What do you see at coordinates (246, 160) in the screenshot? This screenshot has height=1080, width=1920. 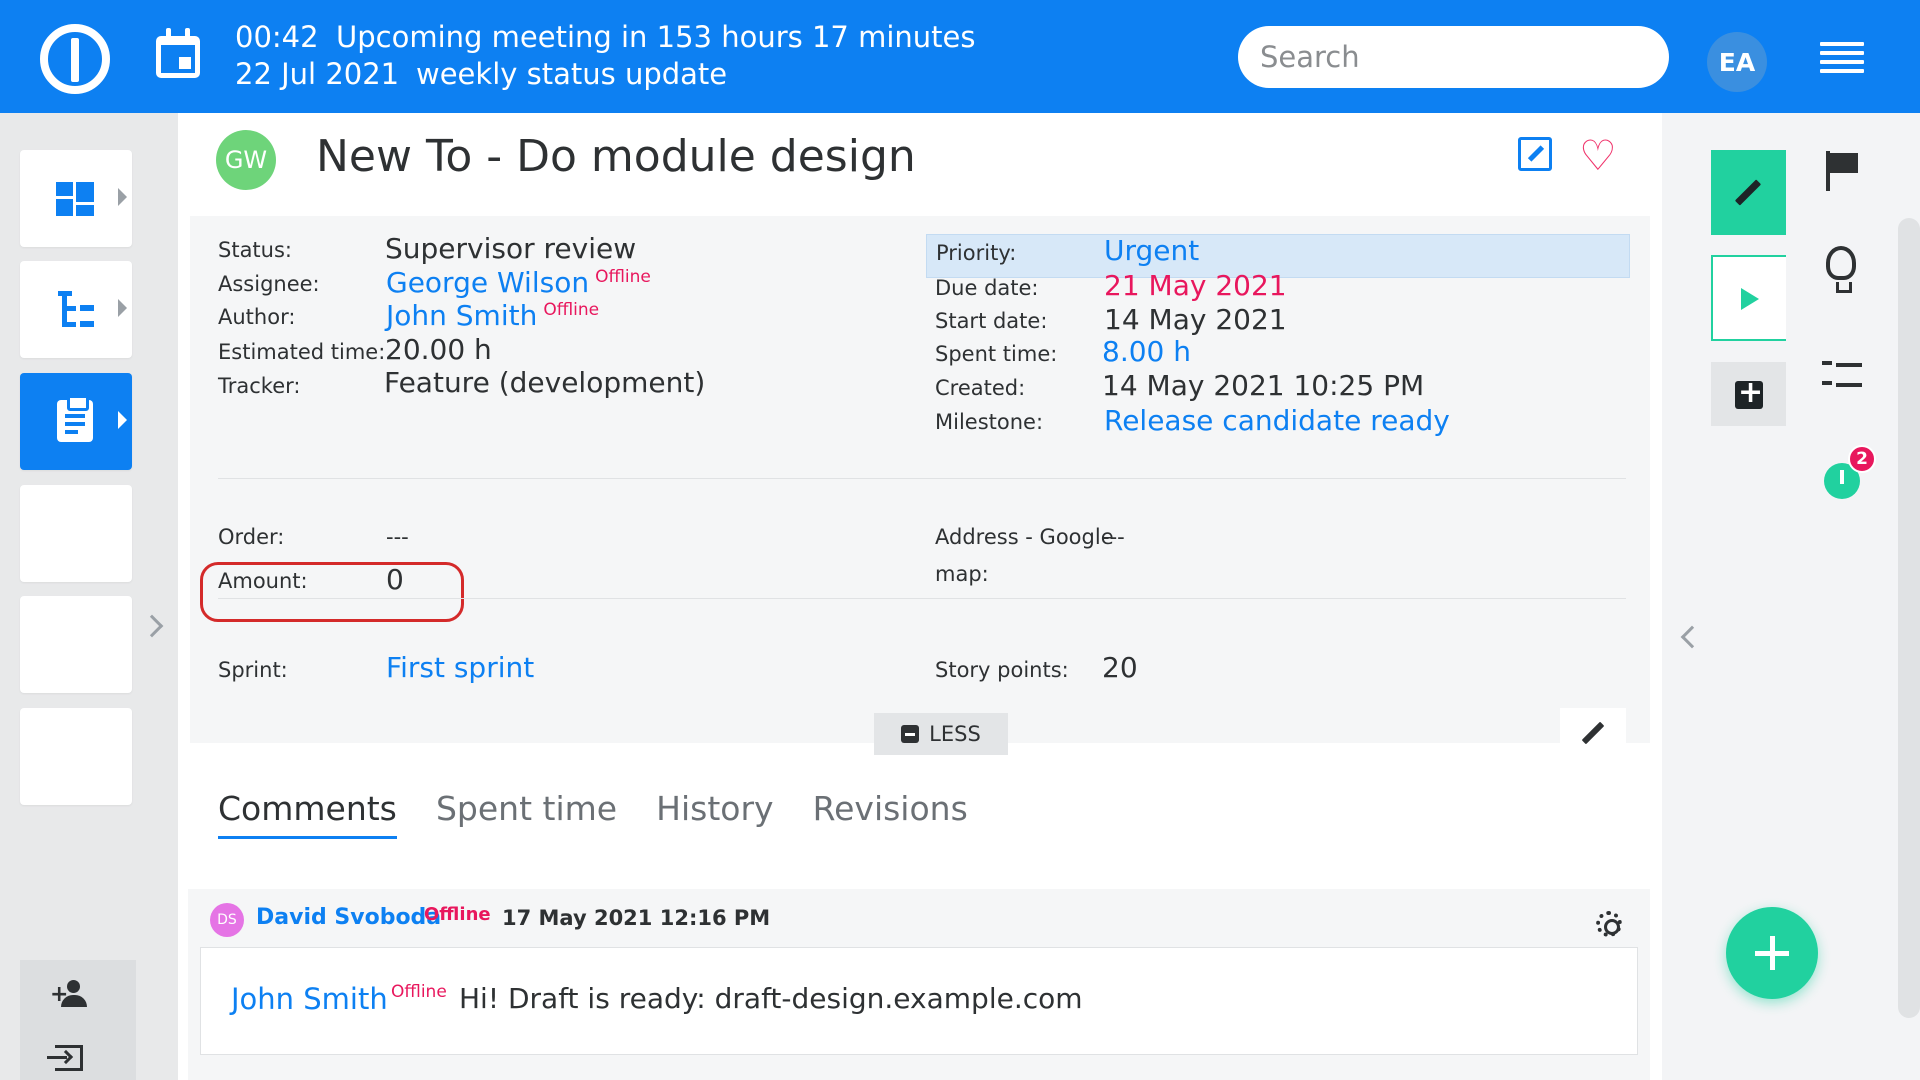 I see `assignee-avatar: GW` at bounding box center [246, 160].